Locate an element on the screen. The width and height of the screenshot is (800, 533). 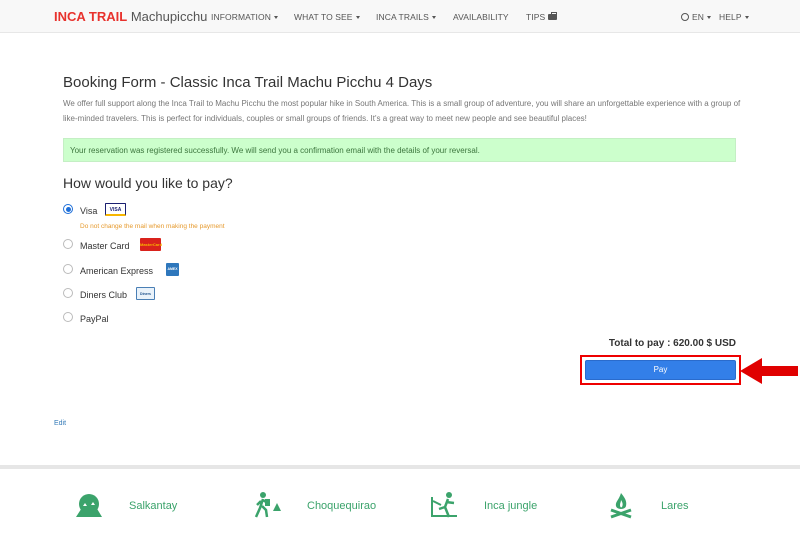
visa-radio is located at coordinates (68, 209).